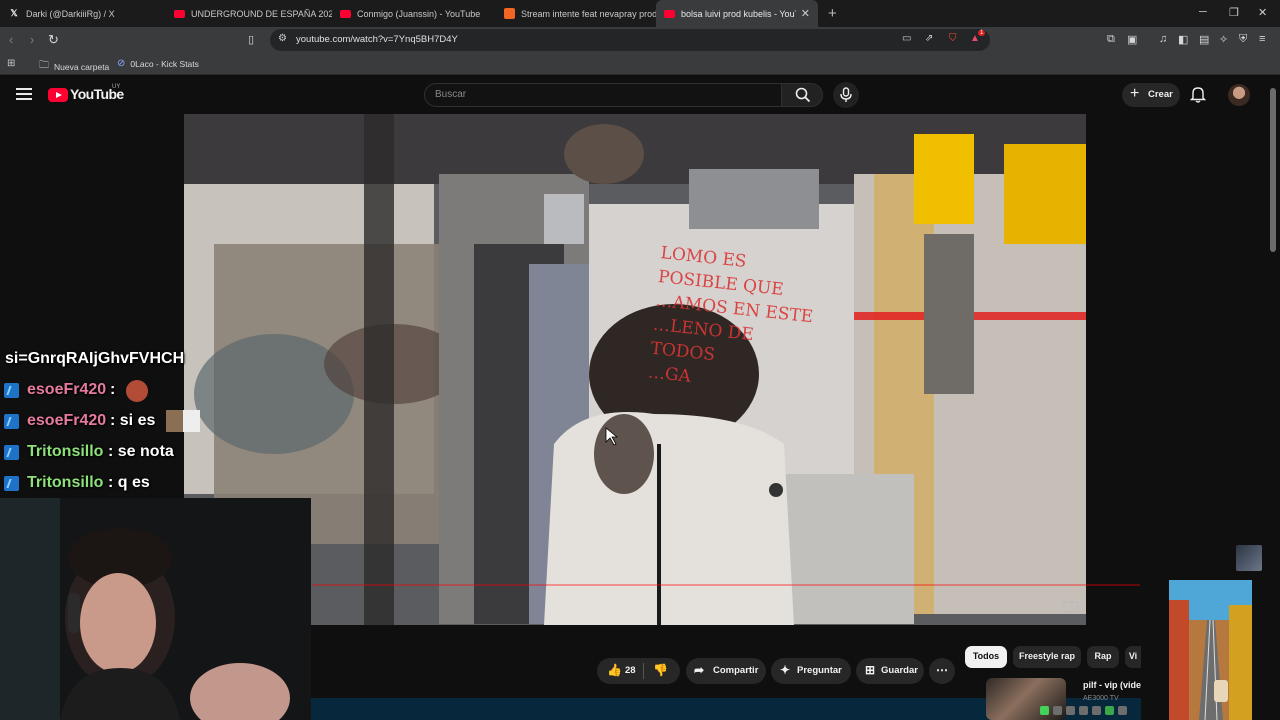  I want to click on search-icon, so click(803, 95).